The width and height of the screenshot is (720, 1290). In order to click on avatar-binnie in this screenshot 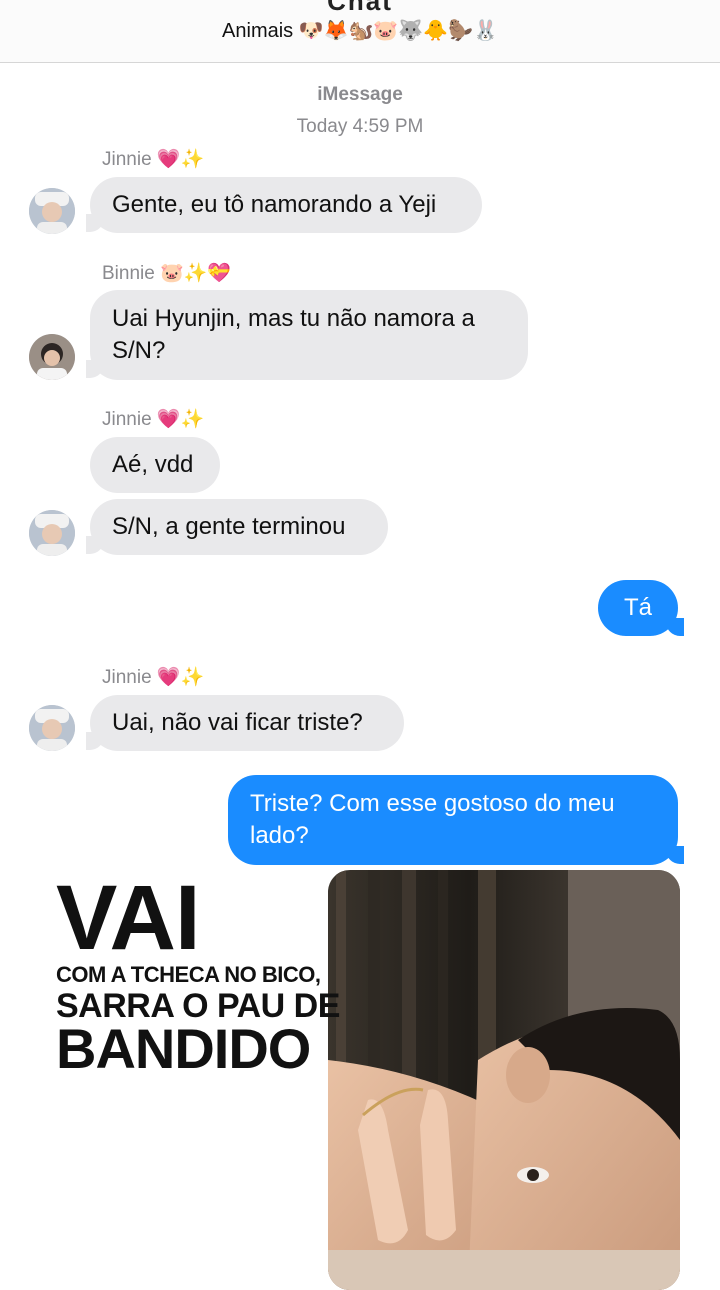, I will do `click(52, 357)`.